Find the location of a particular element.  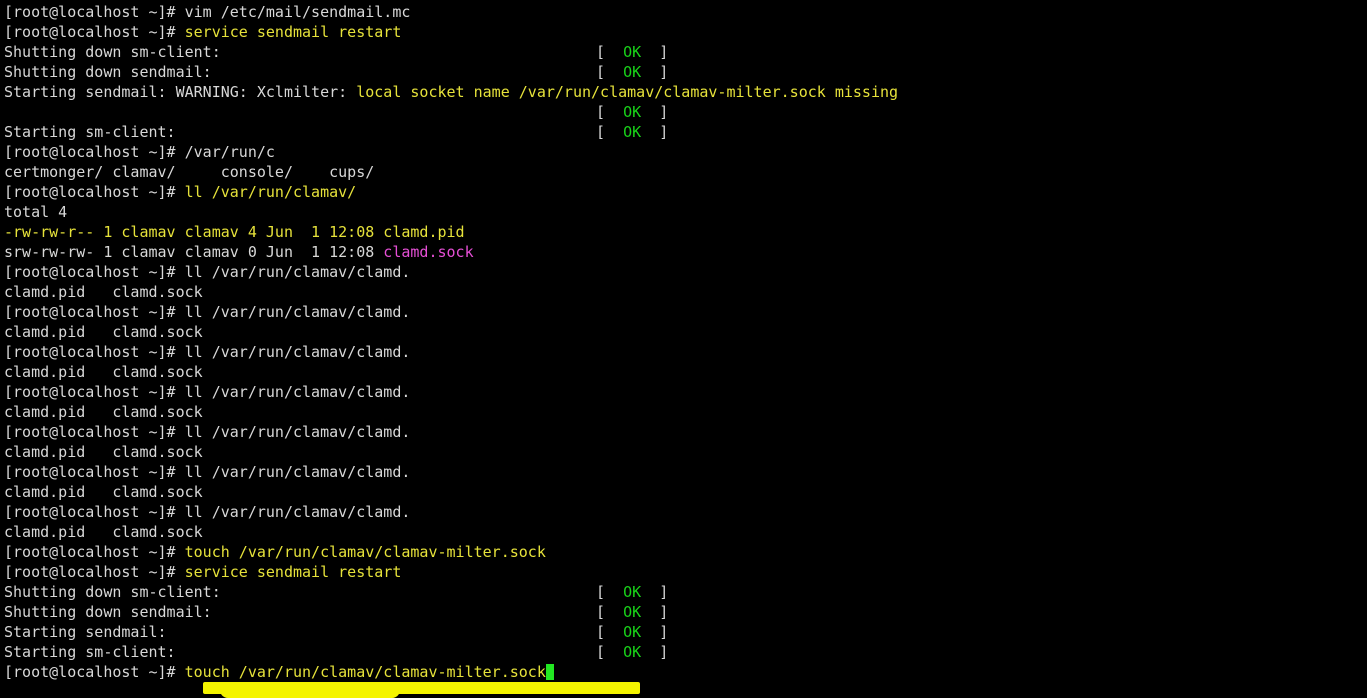

terminal-line: [root@localhost ~]# ll /var/run/clamav/ is located at coordinates (451, 192).